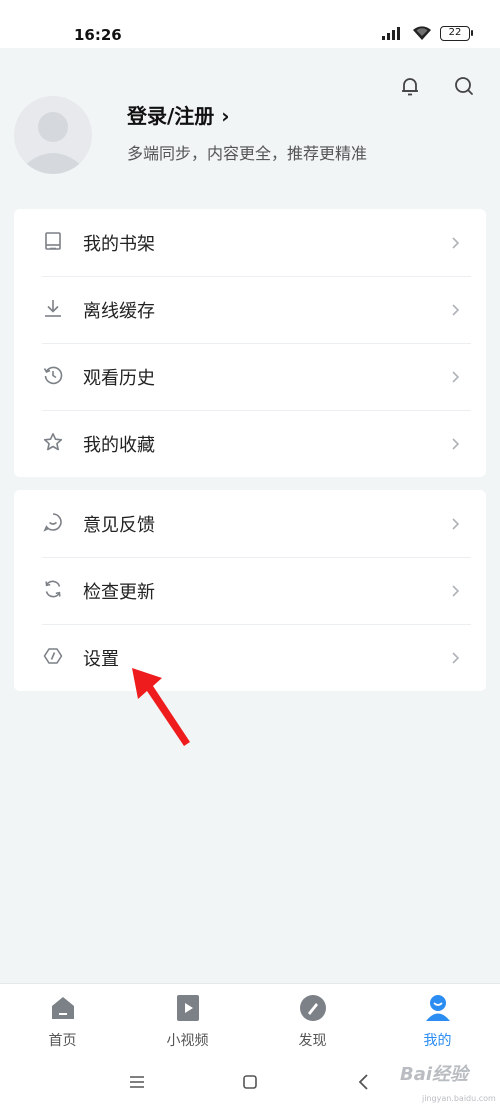 The height and width of the screenshot is (1111, 500). I want to click on menu-item-label: 检查更新, so click(119, 592).